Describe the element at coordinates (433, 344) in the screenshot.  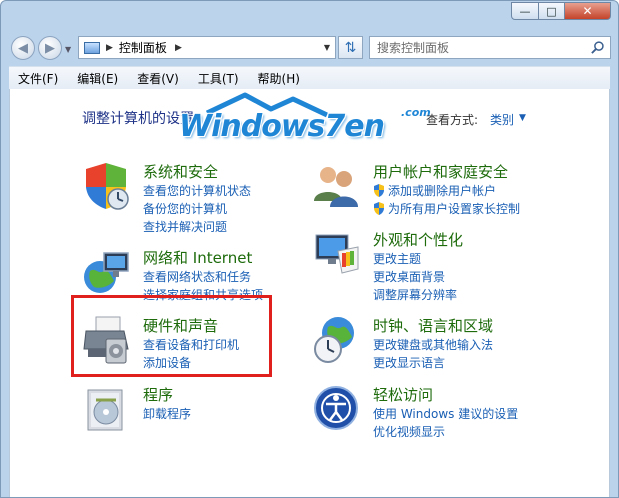
I see `link-change-input-method: 更改键盘或其他输入法` at that location.